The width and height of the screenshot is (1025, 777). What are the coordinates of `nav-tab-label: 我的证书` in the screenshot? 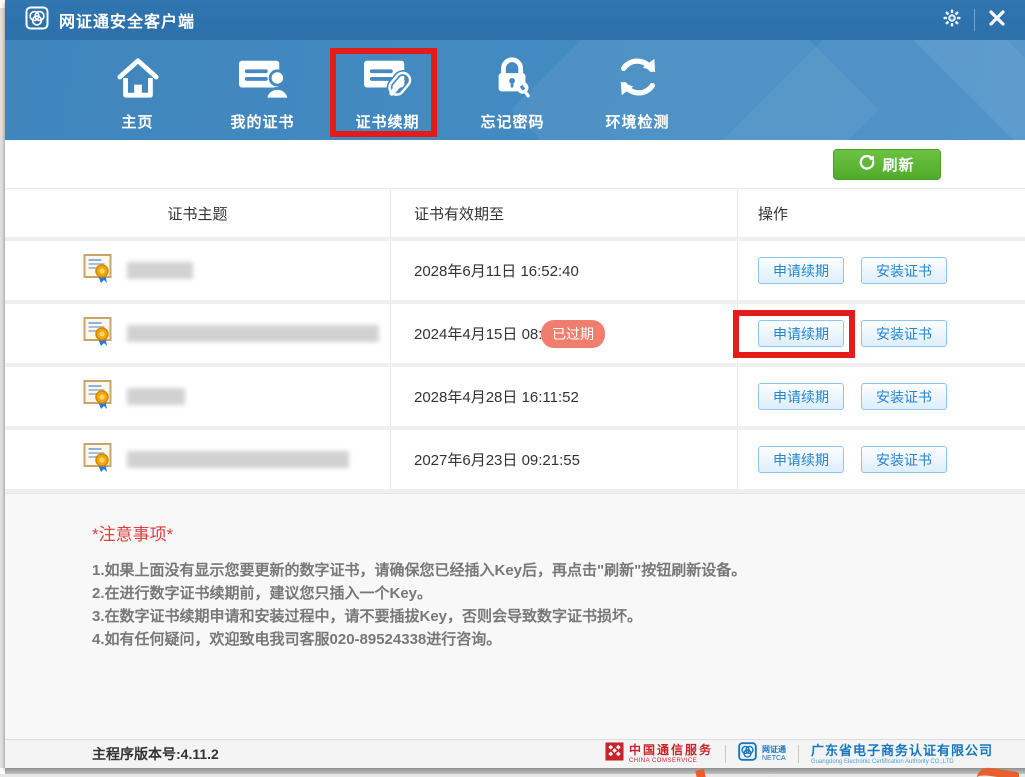 It's located at (262, 122).